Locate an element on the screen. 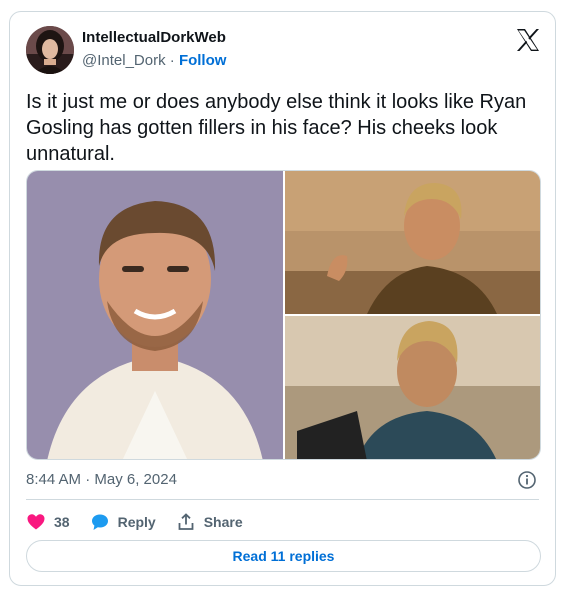 Image resolution: width=586 pixels, height=597 pixels. reply-label: Reply is located at coordinates (136, 522).